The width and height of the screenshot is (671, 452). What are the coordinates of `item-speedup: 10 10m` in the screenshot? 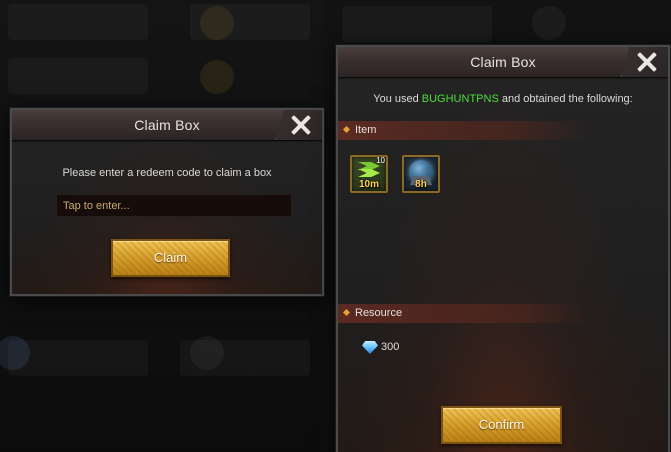 It's located at (369, 174).